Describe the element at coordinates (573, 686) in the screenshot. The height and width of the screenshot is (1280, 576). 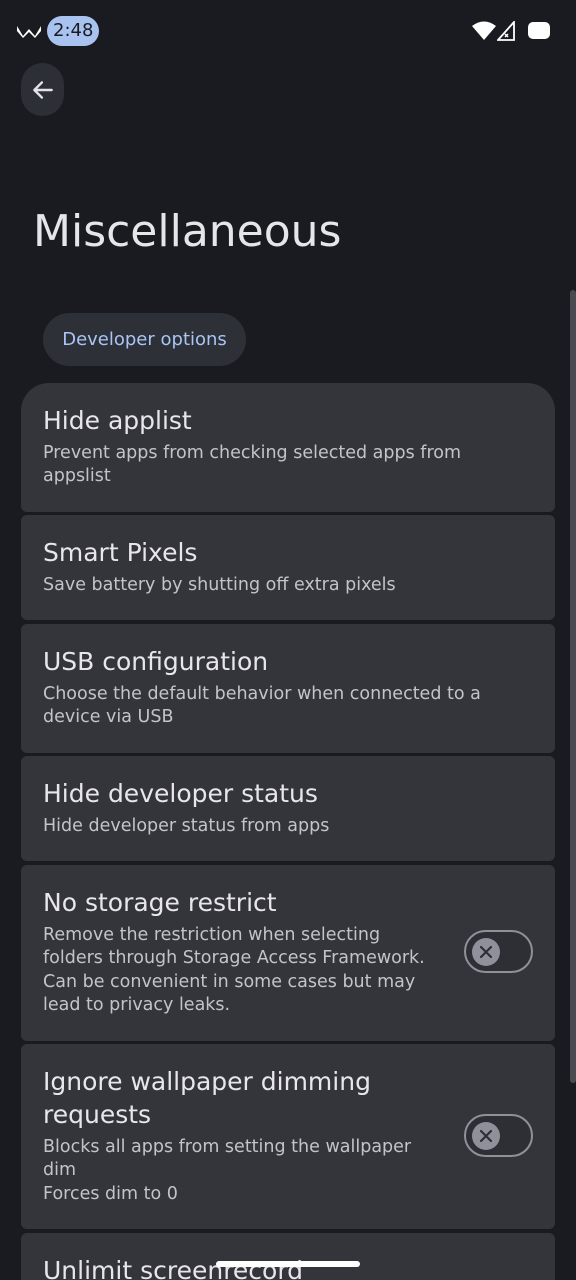
I see `scrollbar` at that location.